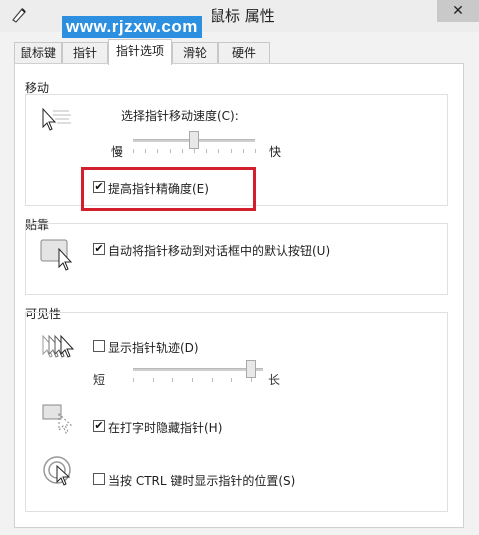 The width and height of the screenshot is (479, 535). I want to click on snap-group, so click(236, 259).